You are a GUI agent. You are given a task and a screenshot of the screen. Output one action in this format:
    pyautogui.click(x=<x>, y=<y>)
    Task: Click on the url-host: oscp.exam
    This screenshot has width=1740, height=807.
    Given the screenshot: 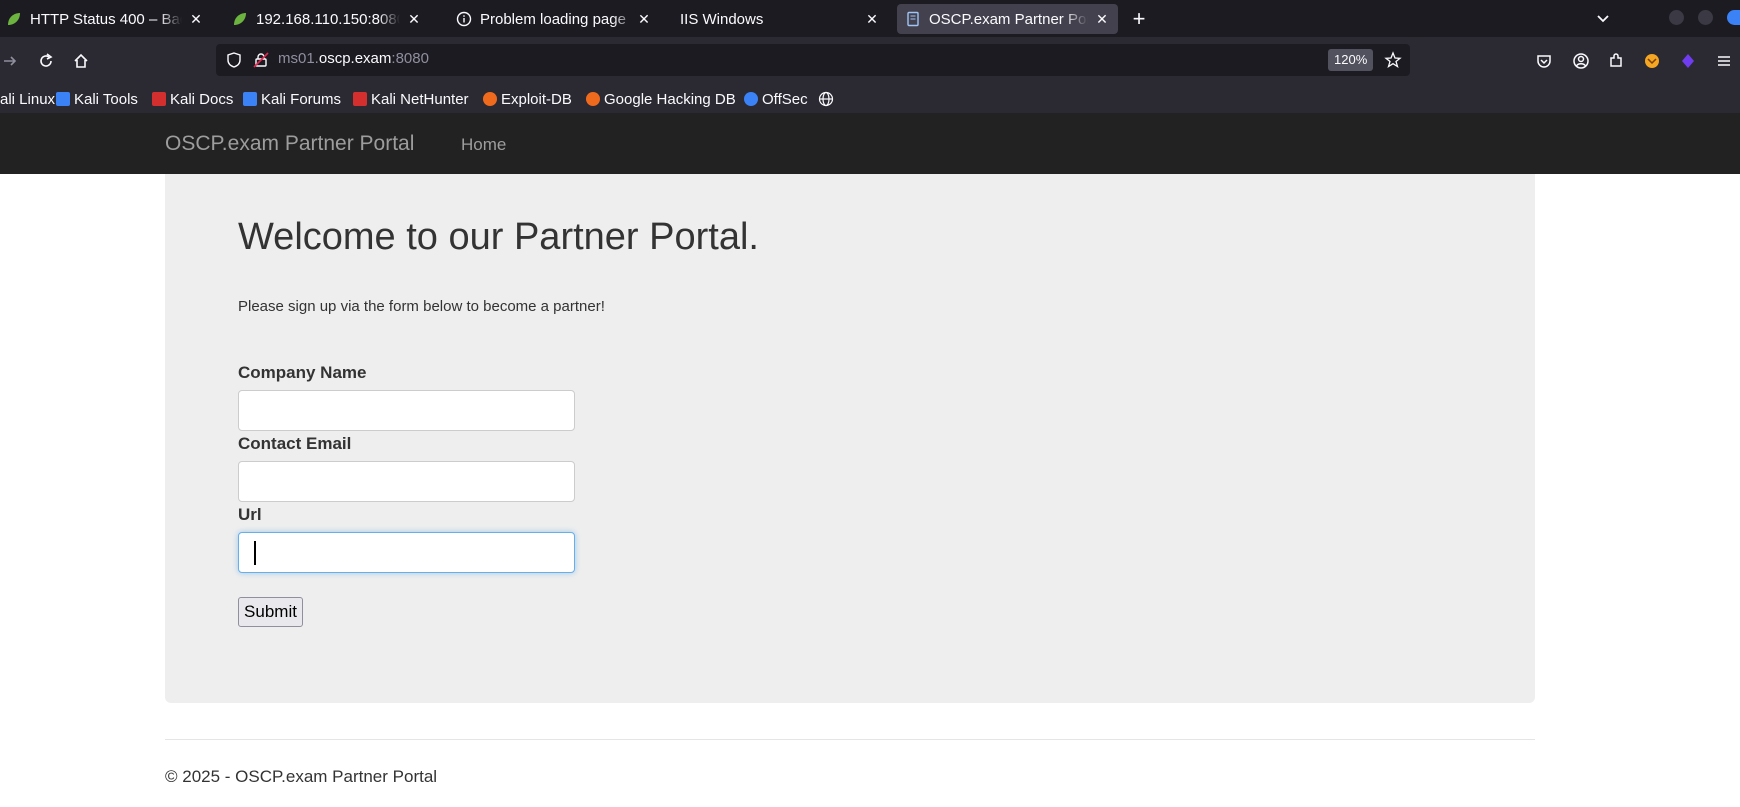 What is the action you would take?
    pyautogui.click(x=355, y=58)
    